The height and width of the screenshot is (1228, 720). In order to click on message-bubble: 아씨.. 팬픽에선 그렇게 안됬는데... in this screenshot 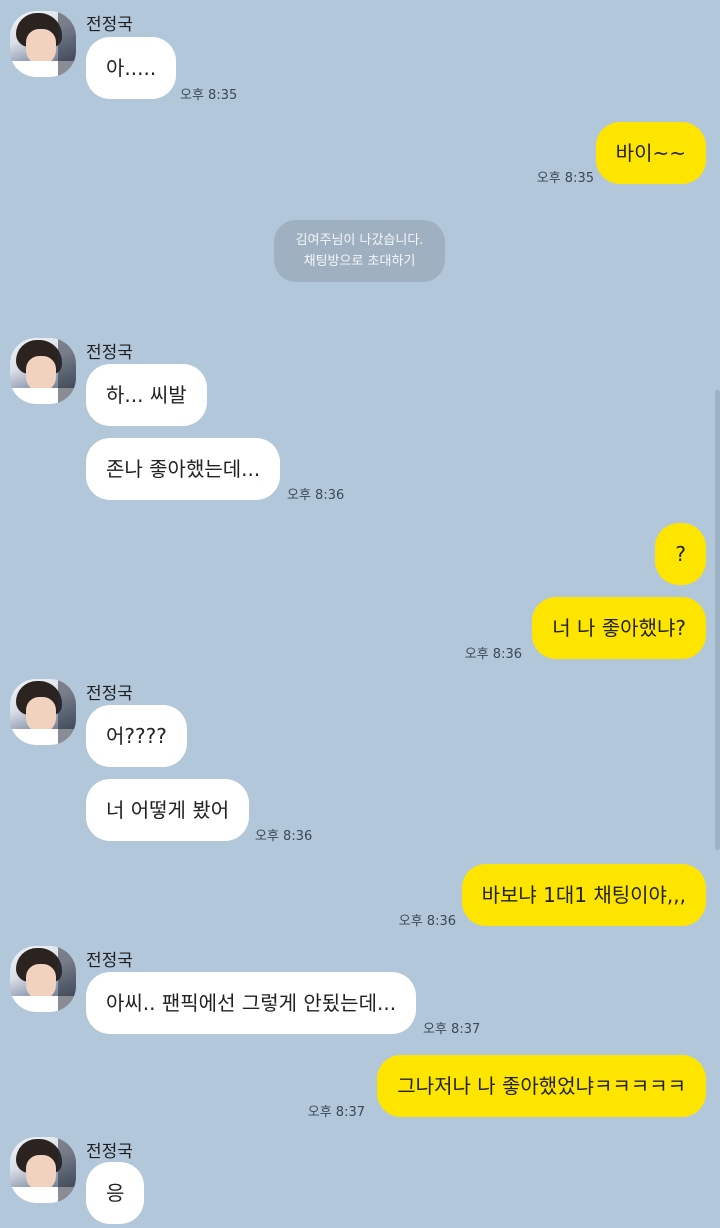, I will do `click(251, 1003)`.